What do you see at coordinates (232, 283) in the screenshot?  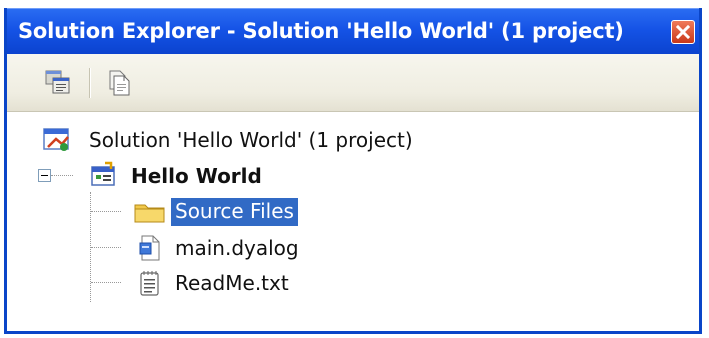 I see `readme-label: ReadMe.txt` at bounding box center [232, 283].